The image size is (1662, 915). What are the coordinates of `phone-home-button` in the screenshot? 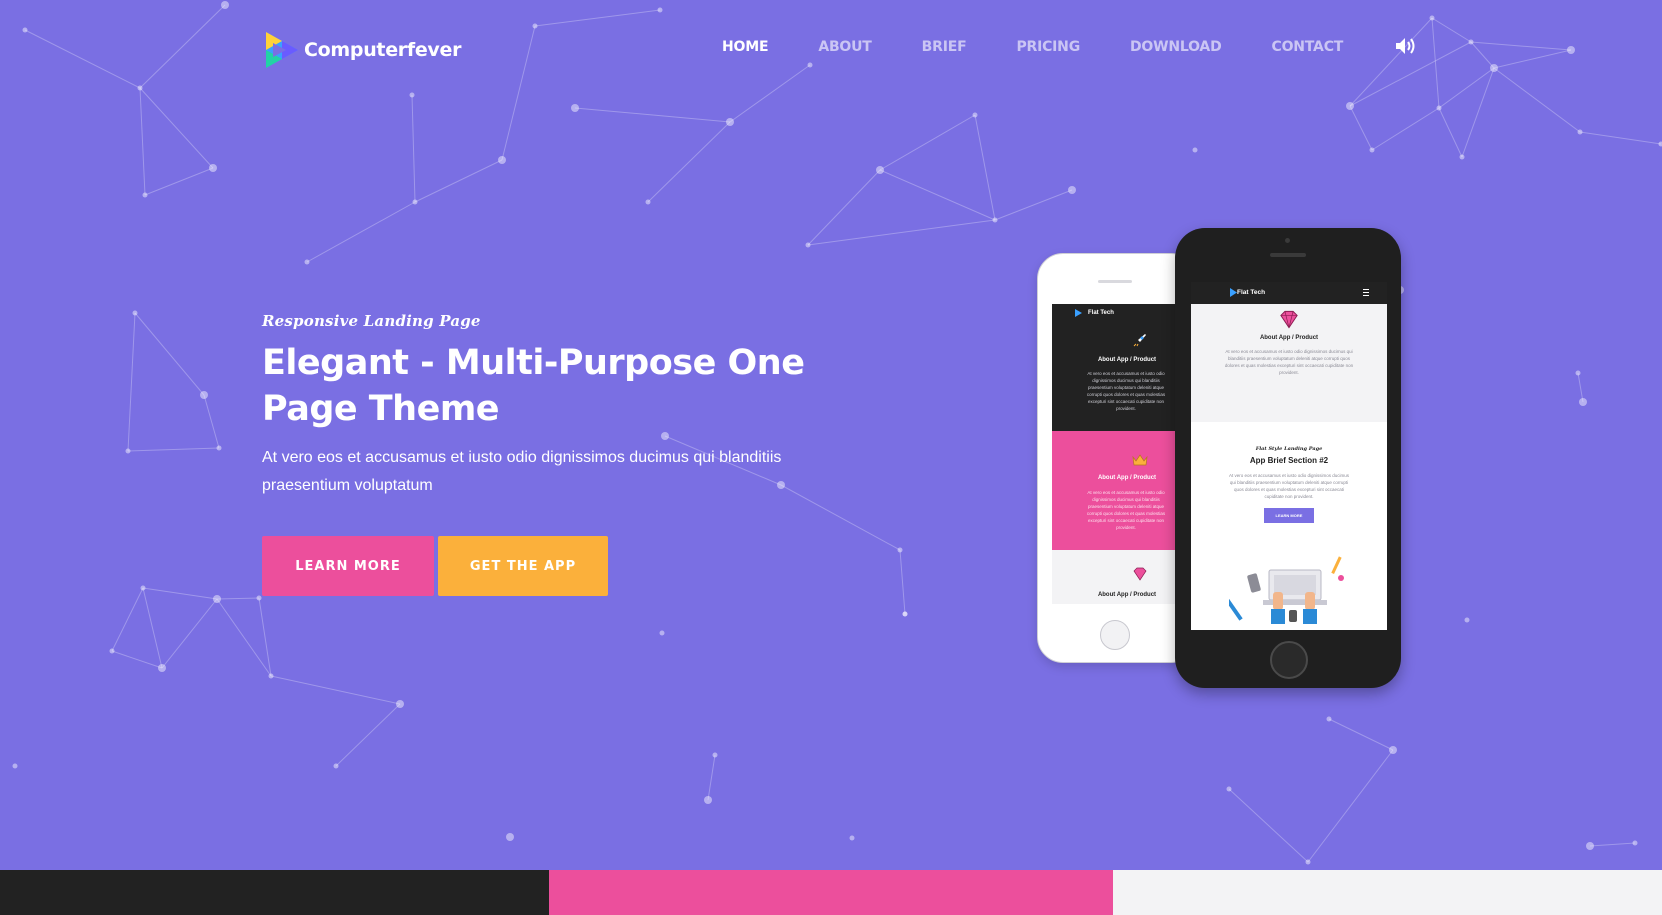 It's located at (1115, 635).